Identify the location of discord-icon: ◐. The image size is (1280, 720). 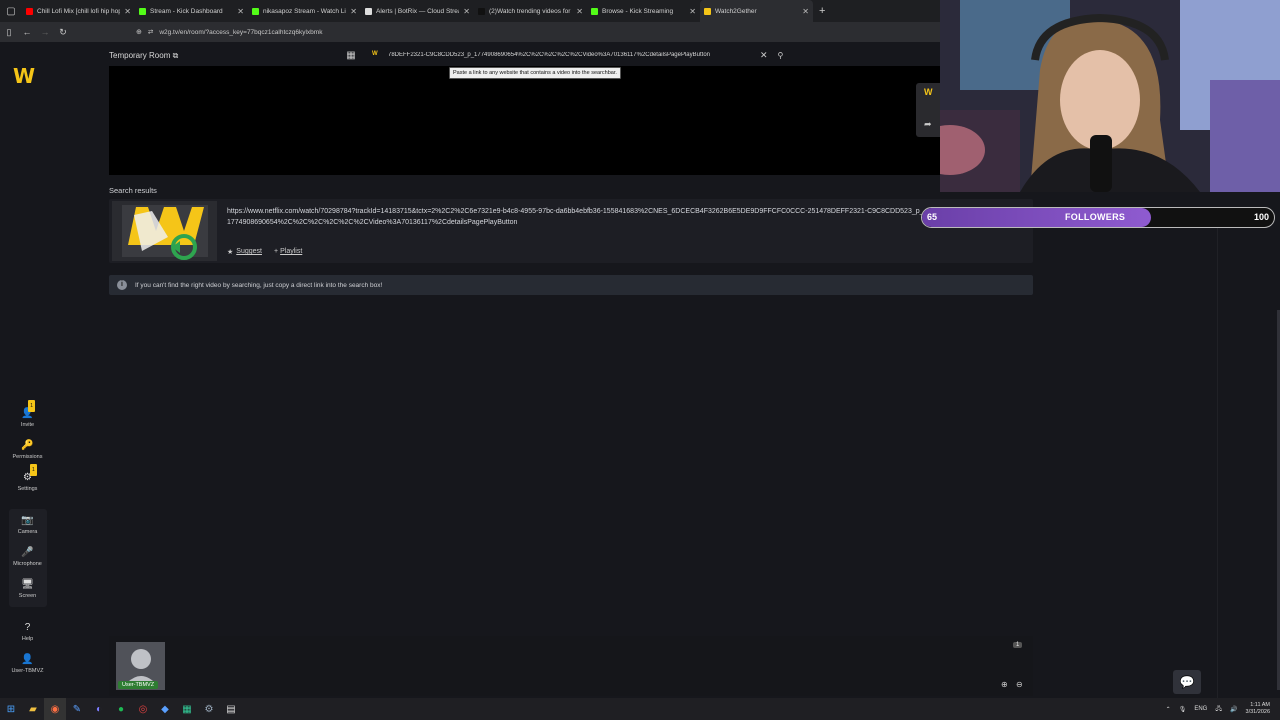
(99, 709).